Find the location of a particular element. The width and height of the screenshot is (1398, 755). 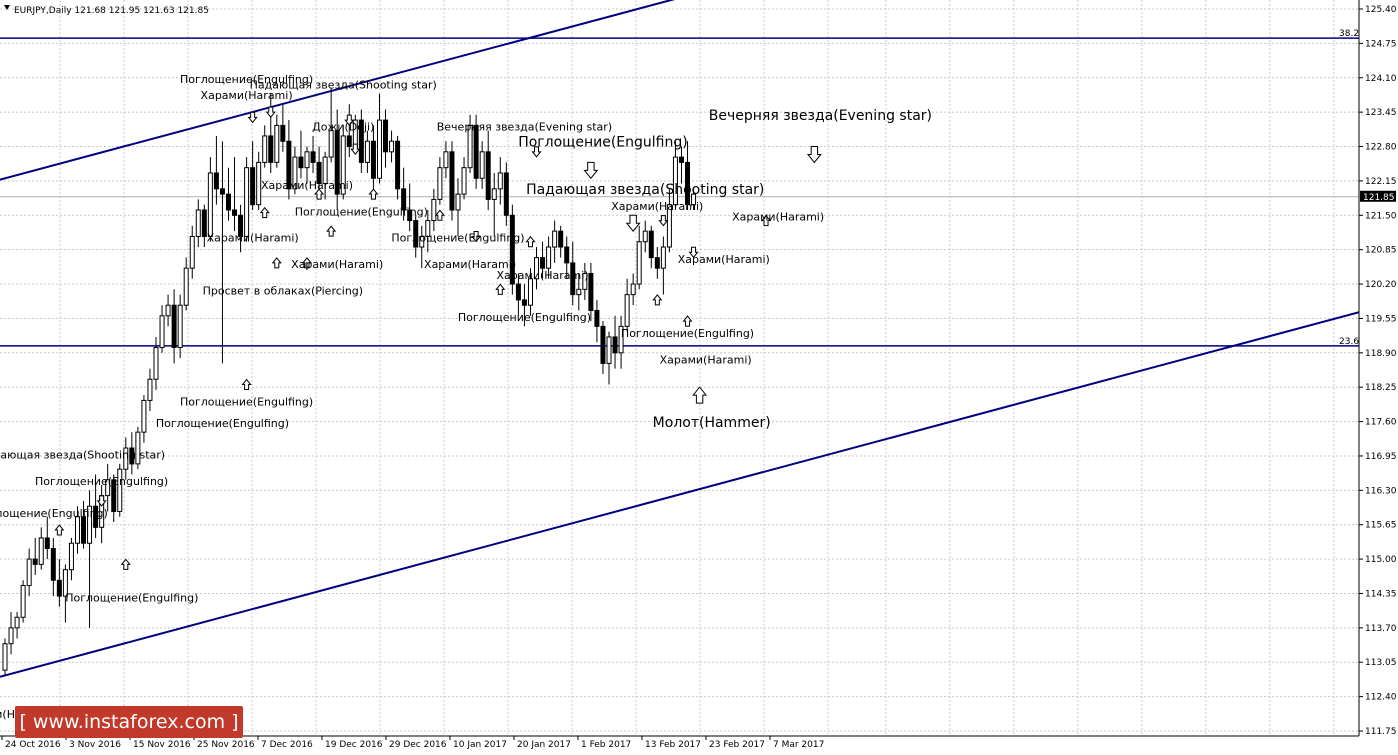

price-tick-label: 123.45 is located at coordinates (1381, 113).